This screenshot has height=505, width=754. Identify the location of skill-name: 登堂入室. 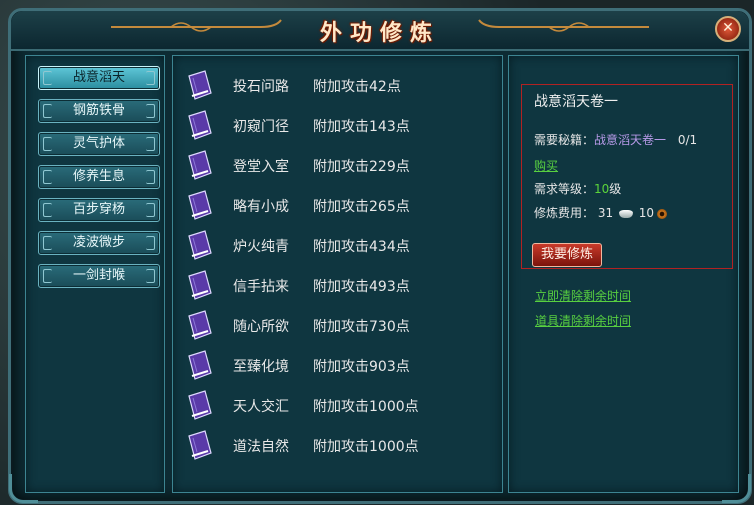
(261, 167).